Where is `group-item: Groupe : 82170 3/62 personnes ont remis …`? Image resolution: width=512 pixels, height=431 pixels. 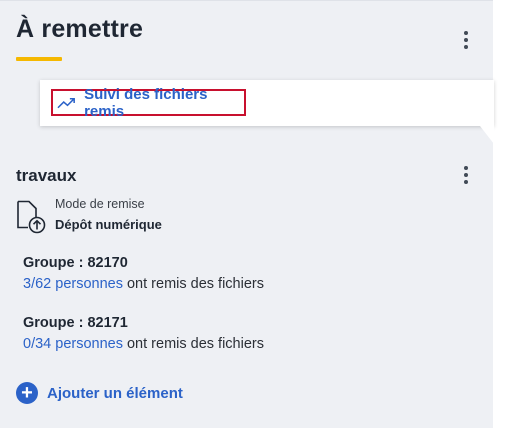 group-item: Groupe : 82170 3/62 personnes ont remis … is located at coordinates (143, 273).